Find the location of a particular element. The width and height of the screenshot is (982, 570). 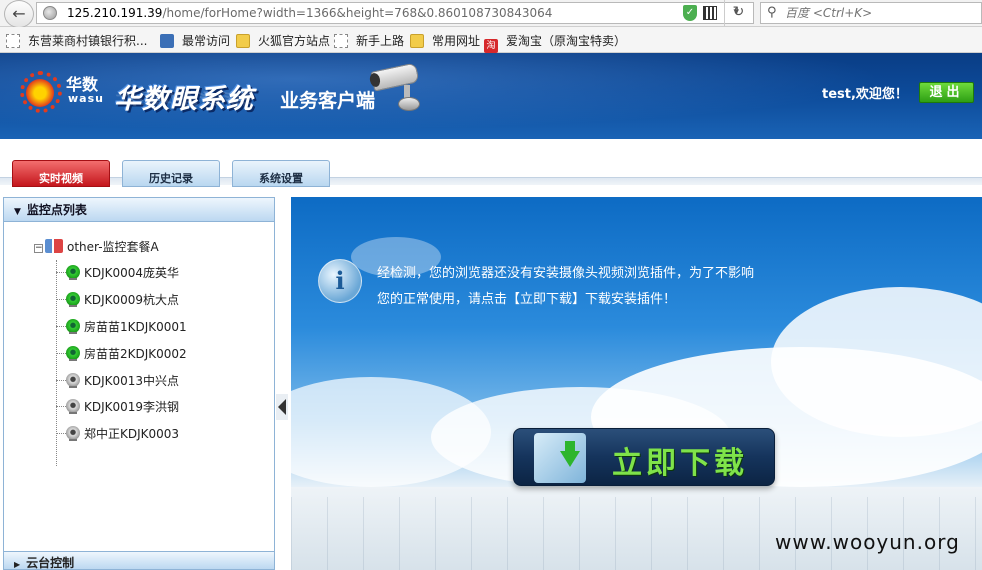

logo-en: wasu is located at coordinates (86, 98).